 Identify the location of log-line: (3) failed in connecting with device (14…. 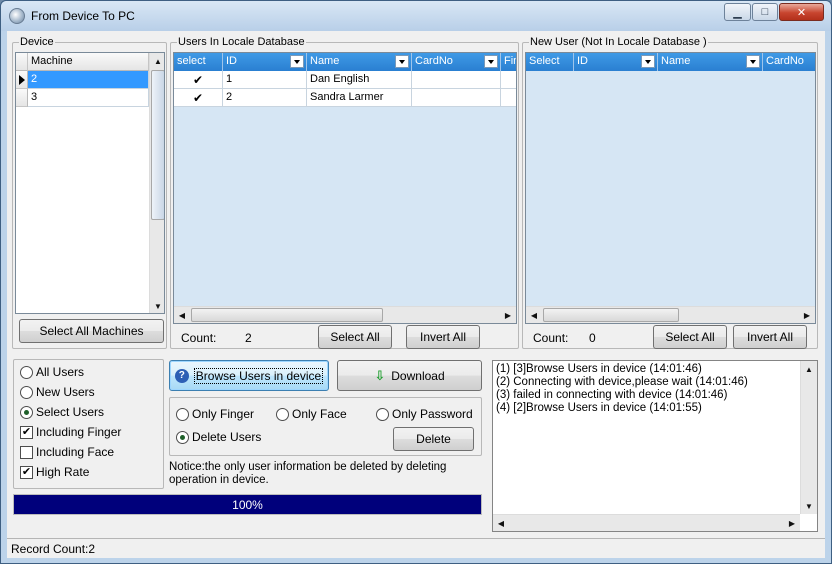
(612, 395).